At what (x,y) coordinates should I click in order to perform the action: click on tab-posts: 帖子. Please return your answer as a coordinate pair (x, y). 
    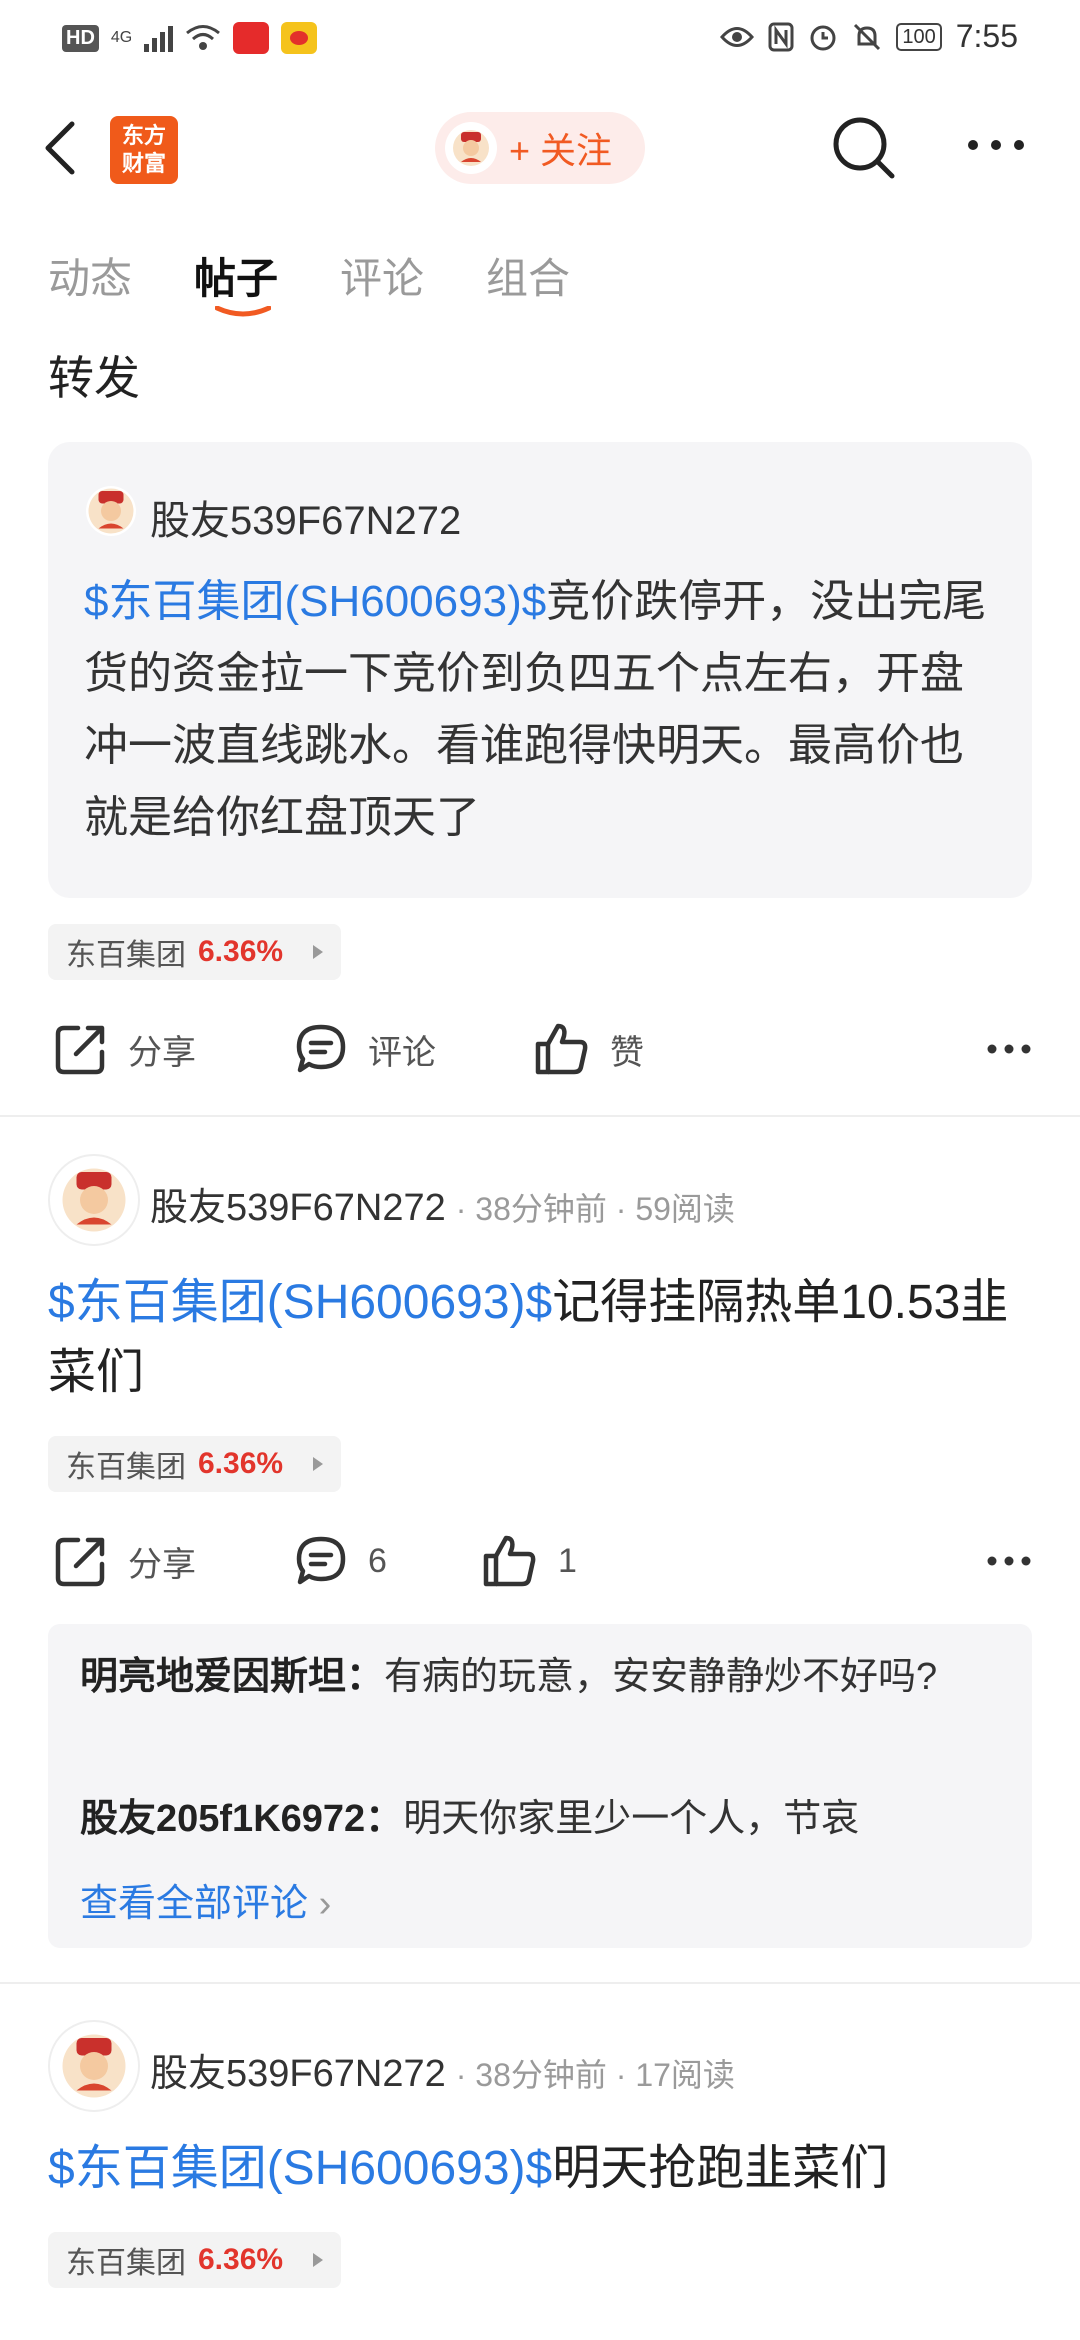
    Looking at the image, I should click on (236, 275).